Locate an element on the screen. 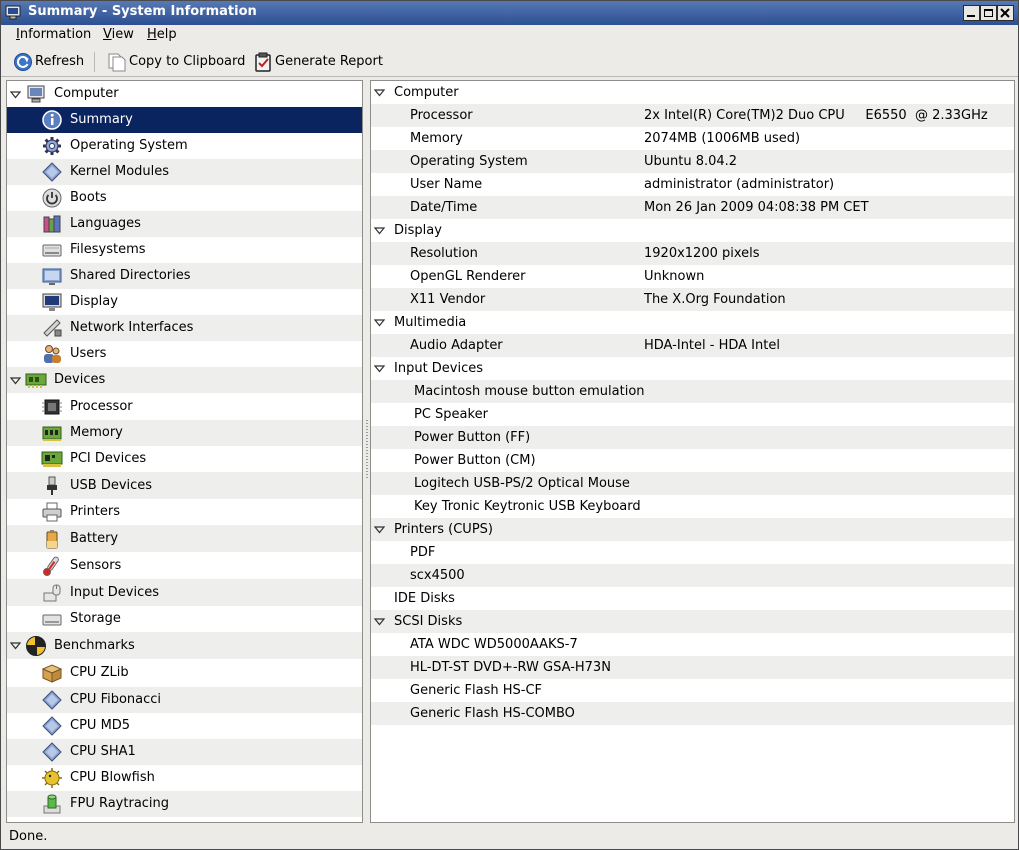  raytracing-icon is located at coordinates (52, 804).